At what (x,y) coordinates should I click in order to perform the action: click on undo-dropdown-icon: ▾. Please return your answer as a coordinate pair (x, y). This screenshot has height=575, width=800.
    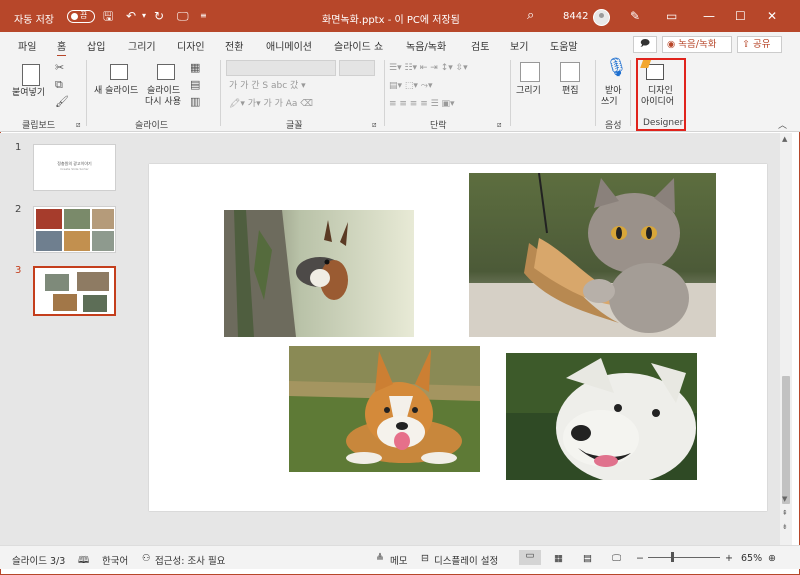
    Looking at the image, I should click on (144, 16).